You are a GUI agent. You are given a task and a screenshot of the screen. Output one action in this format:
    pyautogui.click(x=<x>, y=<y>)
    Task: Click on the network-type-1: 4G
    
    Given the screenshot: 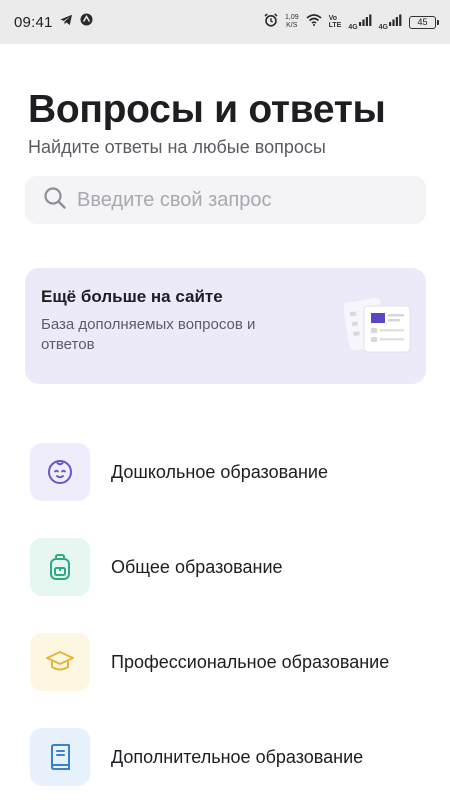 What is the action you would take?
    pyautogui.click(x=353, y=27)
    